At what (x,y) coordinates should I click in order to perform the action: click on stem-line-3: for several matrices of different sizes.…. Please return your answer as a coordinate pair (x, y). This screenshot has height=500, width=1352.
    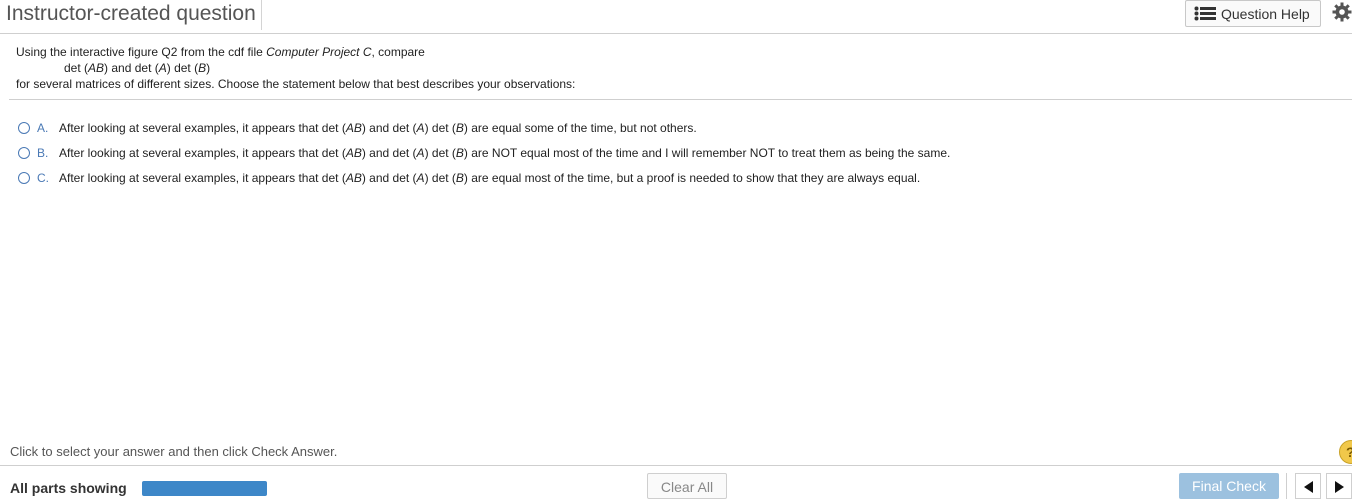
    Looking at the image, I should click on (296, 84).